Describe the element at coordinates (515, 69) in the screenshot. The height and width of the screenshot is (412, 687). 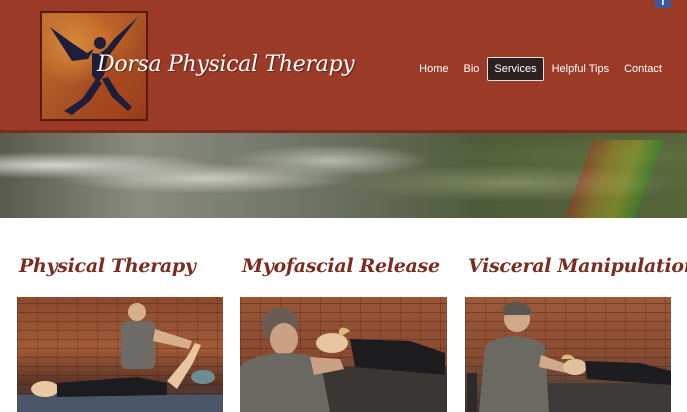
I see `nav-services: Services` at that location.